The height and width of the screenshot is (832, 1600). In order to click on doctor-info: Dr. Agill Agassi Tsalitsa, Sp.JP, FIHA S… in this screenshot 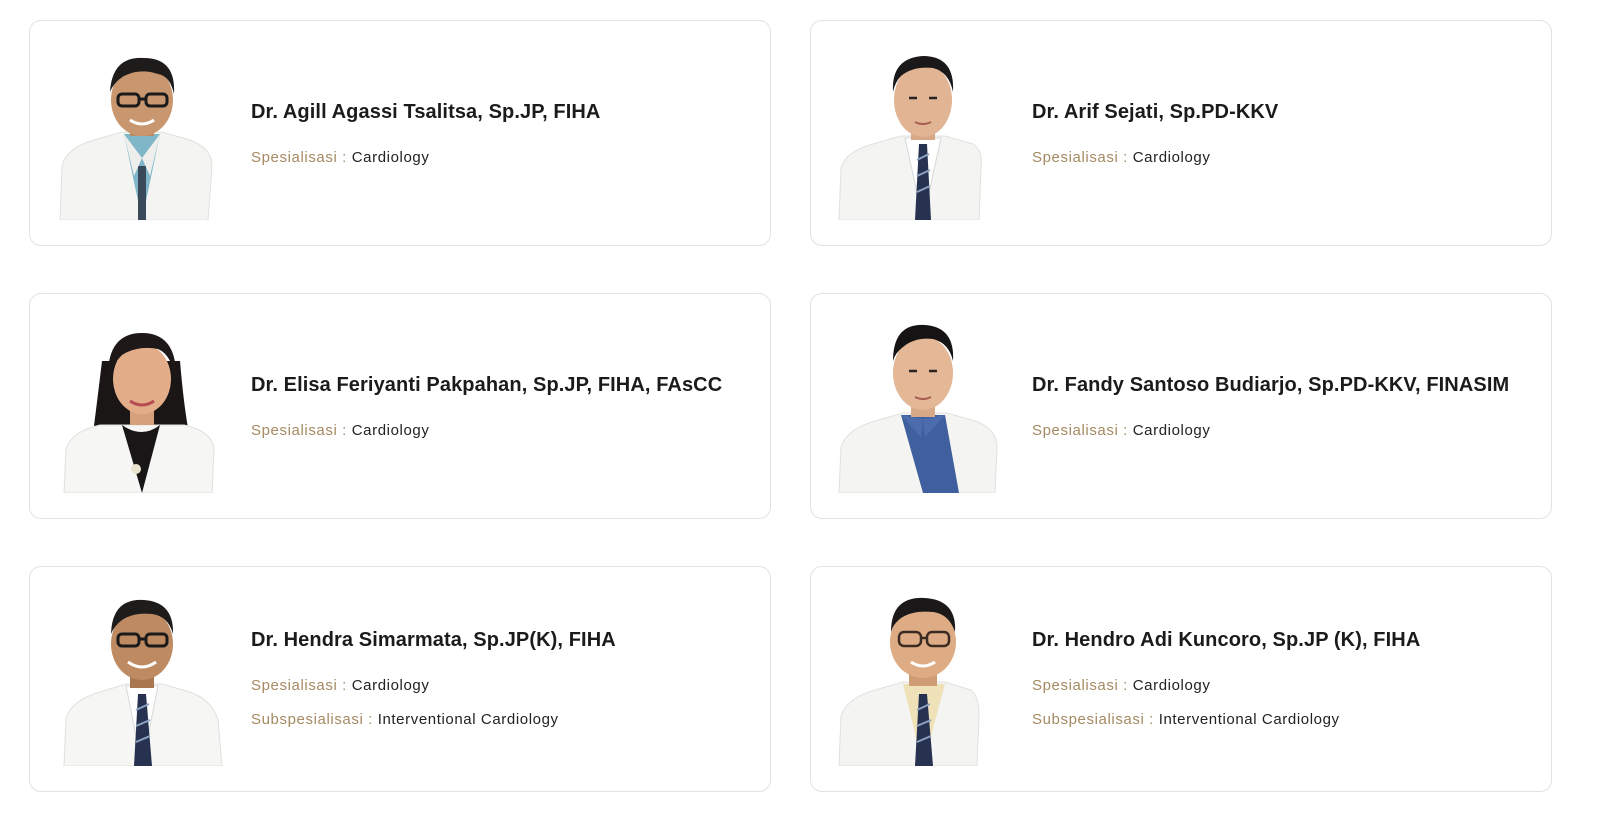, I will do `click(500, 141)`.